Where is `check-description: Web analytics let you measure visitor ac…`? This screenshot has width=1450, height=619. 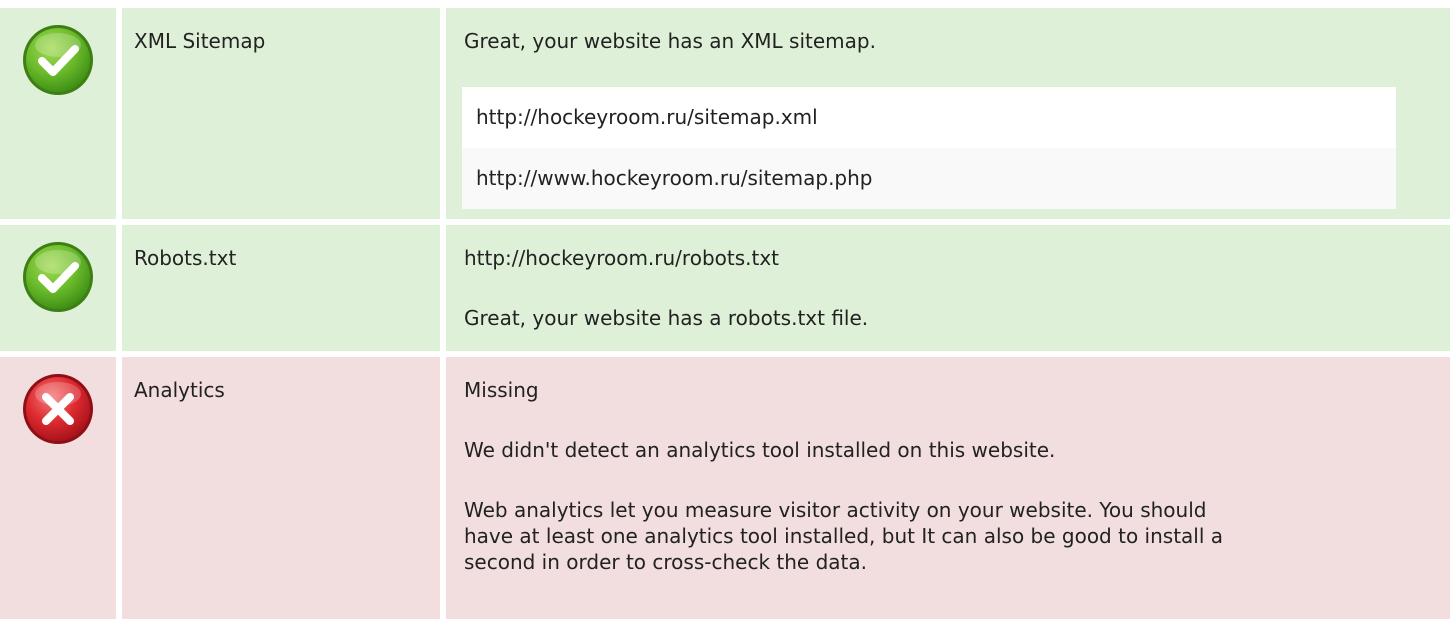 check-description: Web analytics let you measure visitor ac… is located at coordinates (844, 536).